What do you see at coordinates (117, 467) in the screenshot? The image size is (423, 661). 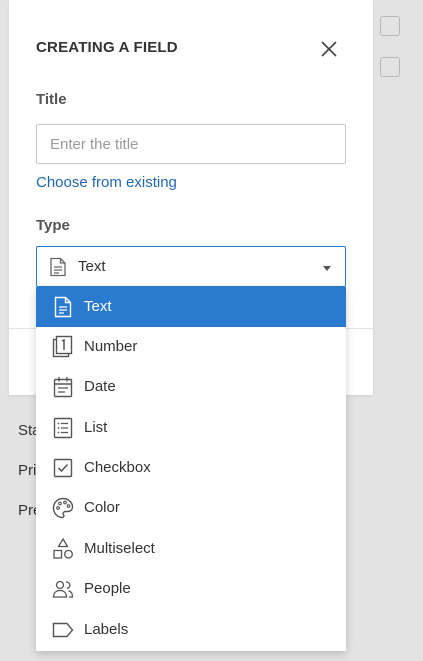 I see `menu-item-label: Checkbox` at bounding box center [117, 467].